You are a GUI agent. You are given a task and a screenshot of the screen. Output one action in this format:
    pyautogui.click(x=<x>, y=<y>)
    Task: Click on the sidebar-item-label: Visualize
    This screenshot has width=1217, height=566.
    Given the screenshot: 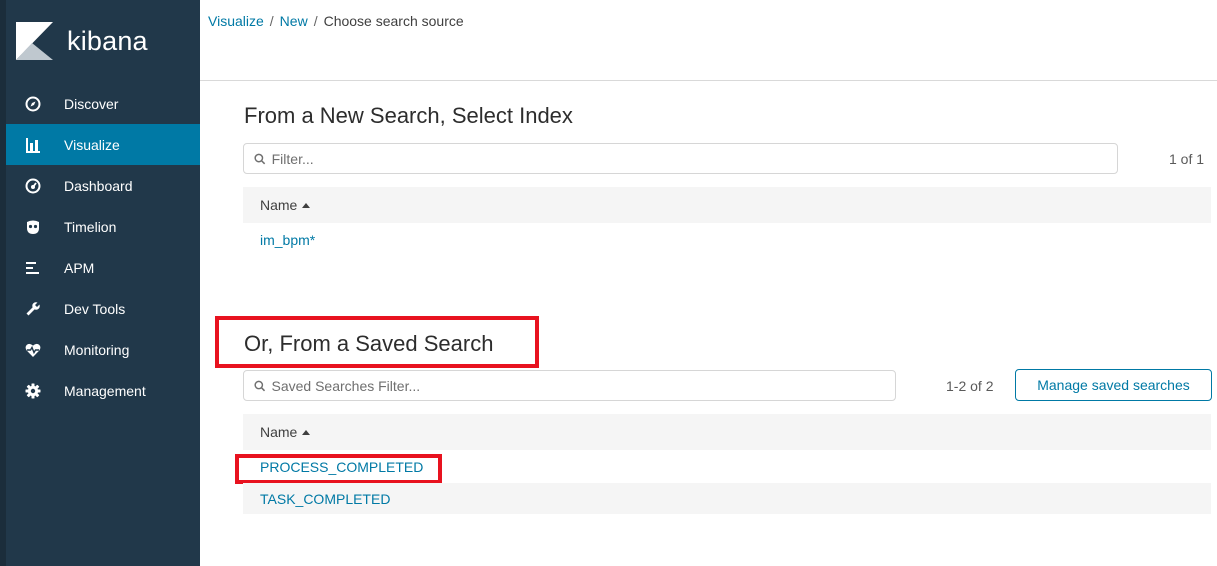 What is the action you would take?
    pyautogui.click(x=92, y=144)
    